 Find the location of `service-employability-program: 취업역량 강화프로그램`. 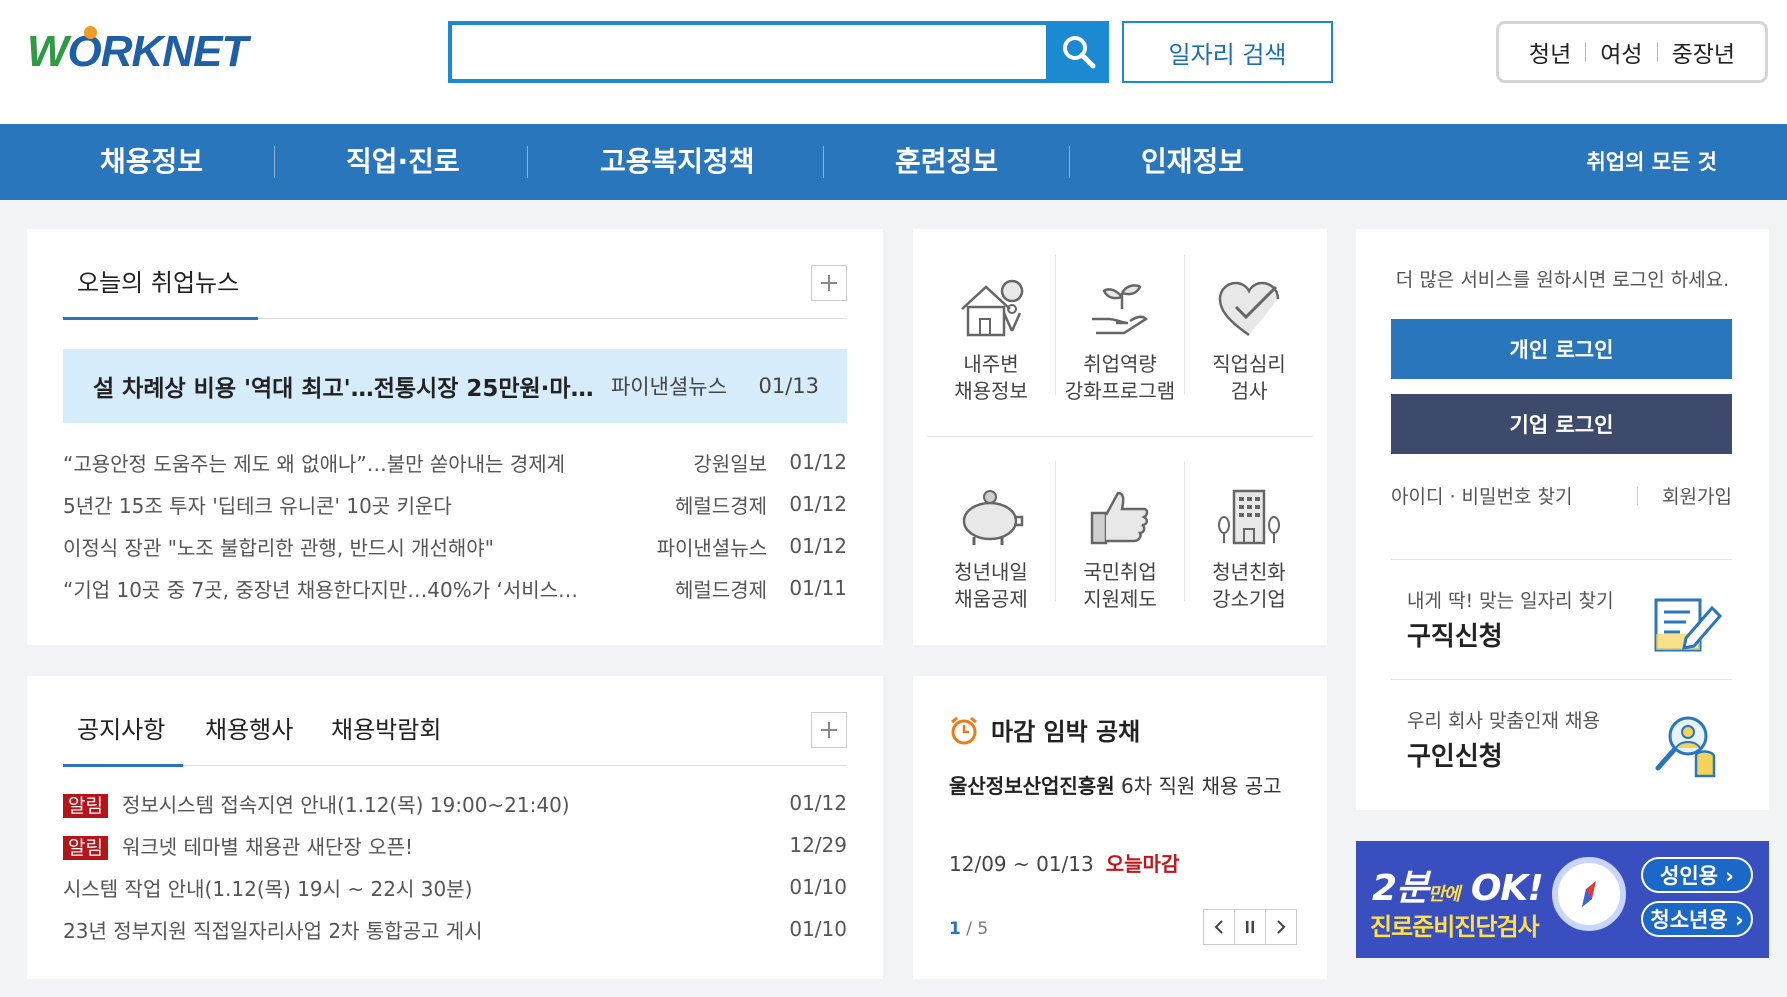

service-employability-program: 취업역량 강화프로그램 is located at coordinates (1120, 332).